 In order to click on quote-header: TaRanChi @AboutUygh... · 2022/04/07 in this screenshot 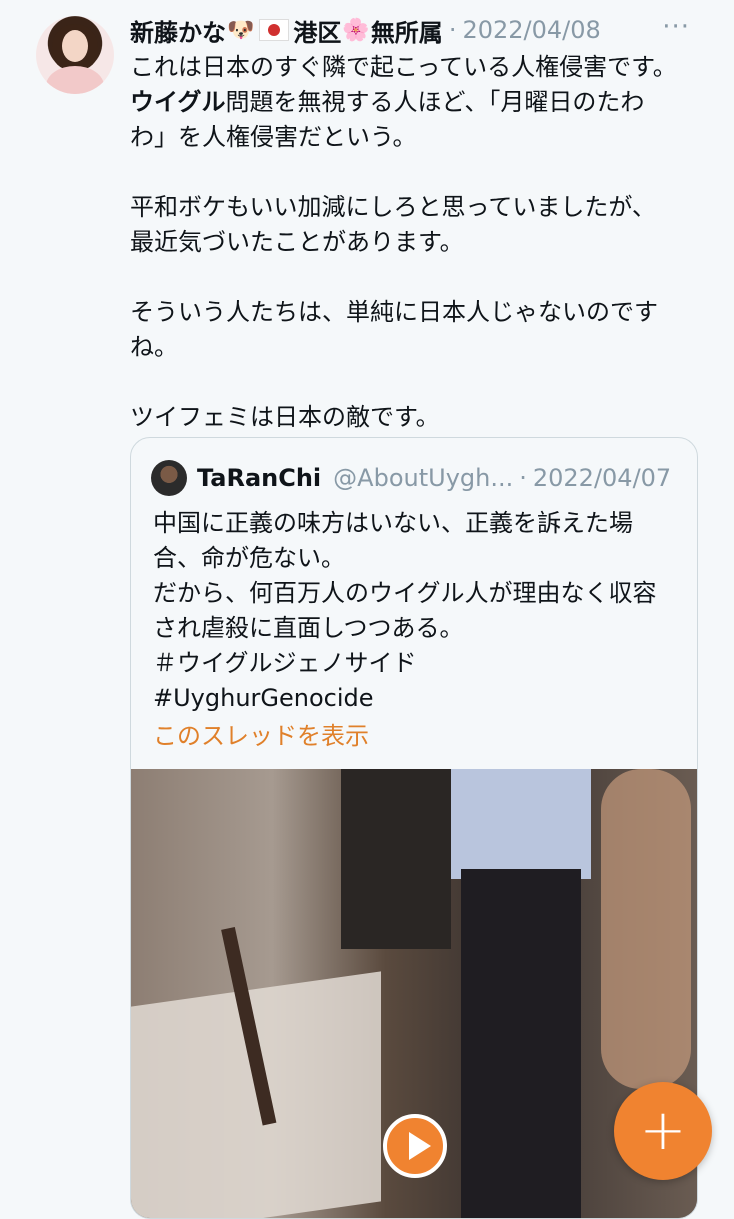, I will do `click(442, 478)`.